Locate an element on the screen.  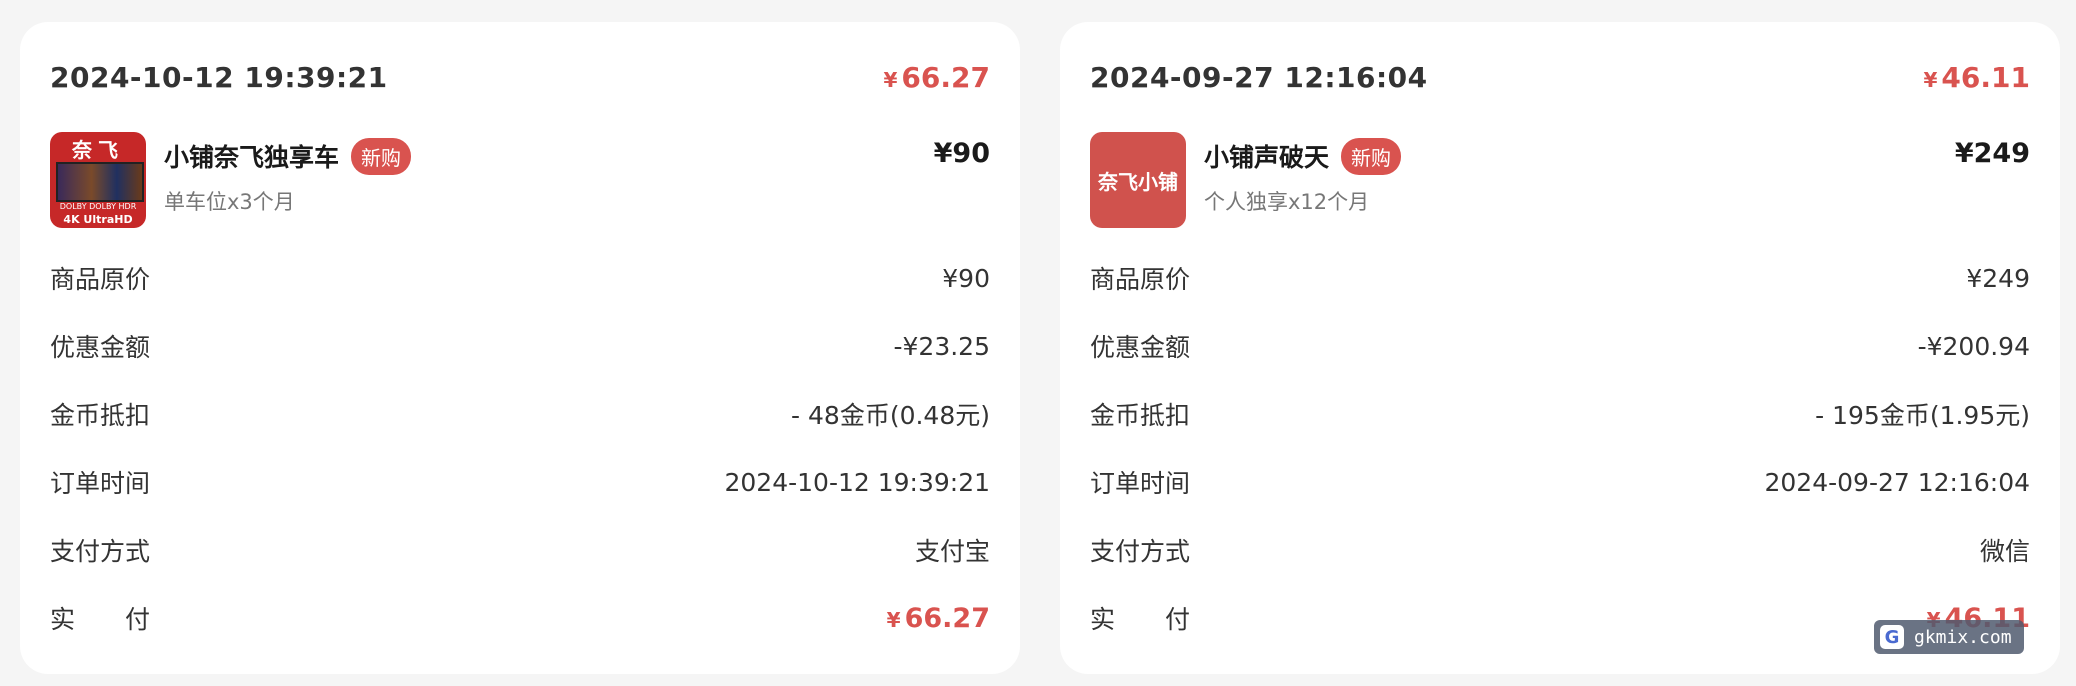
order-total: ¥46.11 is located at coordinates (1977, 77).